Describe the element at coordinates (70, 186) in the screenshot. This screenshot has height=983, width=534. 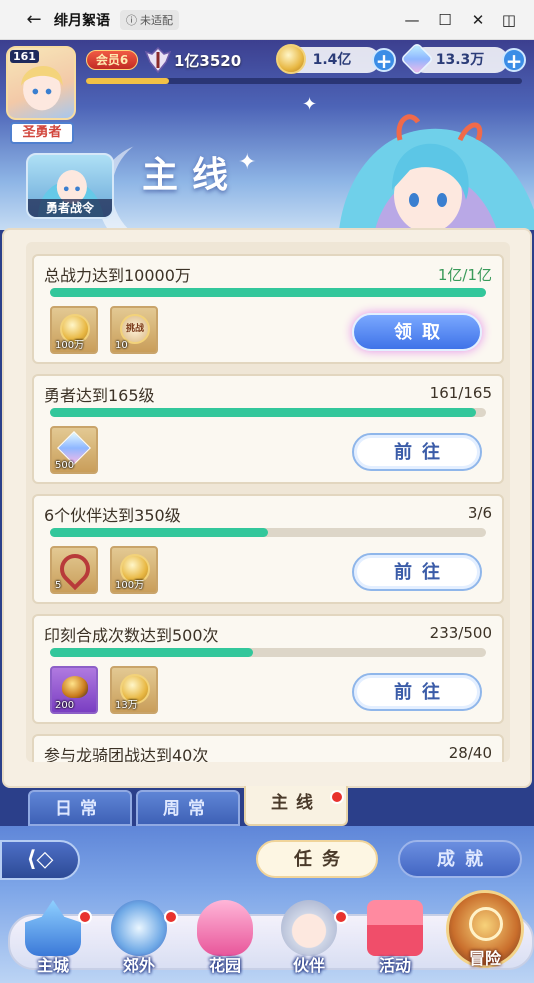
I see `battle-pass-button: 勇者战令` at that location.